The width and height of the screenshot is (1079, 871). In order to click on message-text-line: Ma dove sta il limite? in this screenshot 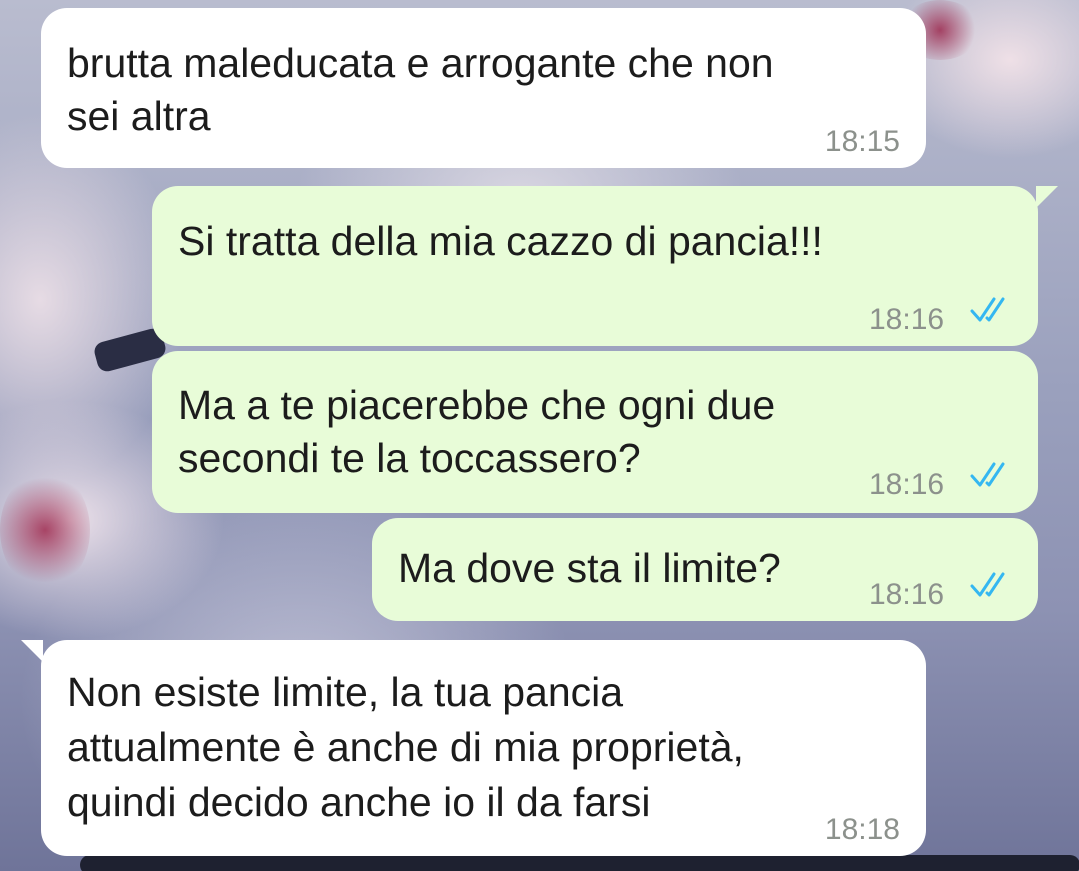, I will do `click(589, 568)`.